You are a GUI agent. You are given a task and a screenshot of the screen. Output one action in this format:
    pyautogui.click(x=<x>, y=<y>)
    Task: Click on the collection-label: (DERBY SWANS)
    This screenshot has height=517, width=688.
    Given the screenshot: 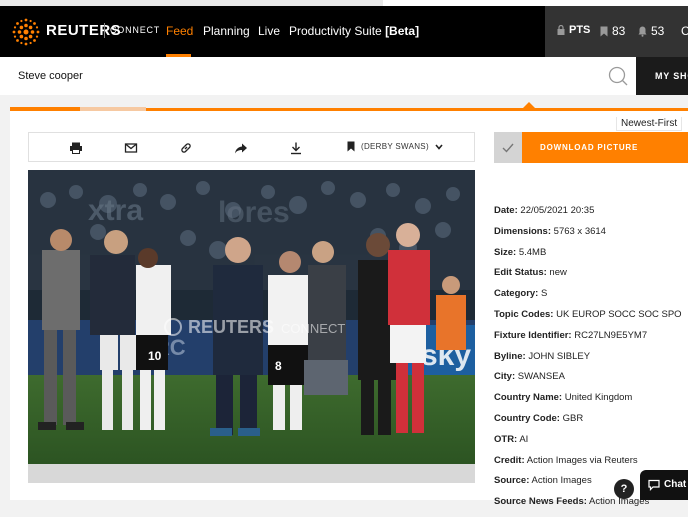 What is the action you would take?
    pyautogui.click(x=395, y=146)
    